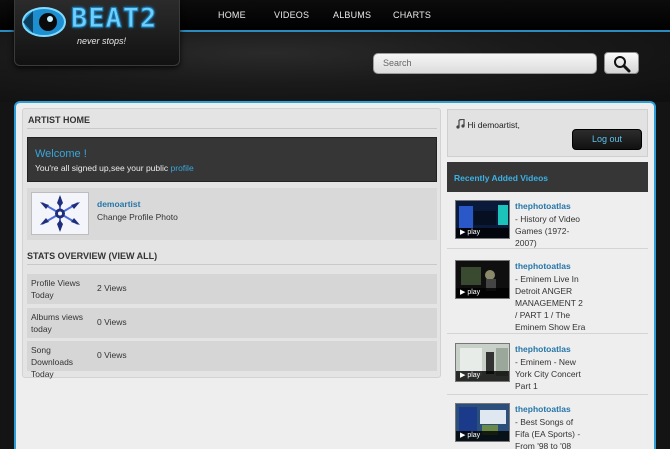  Describe the element at coordinates (232, 323) in the screenshot. I see `stat-row: Albums views today 0 Views` at that location.